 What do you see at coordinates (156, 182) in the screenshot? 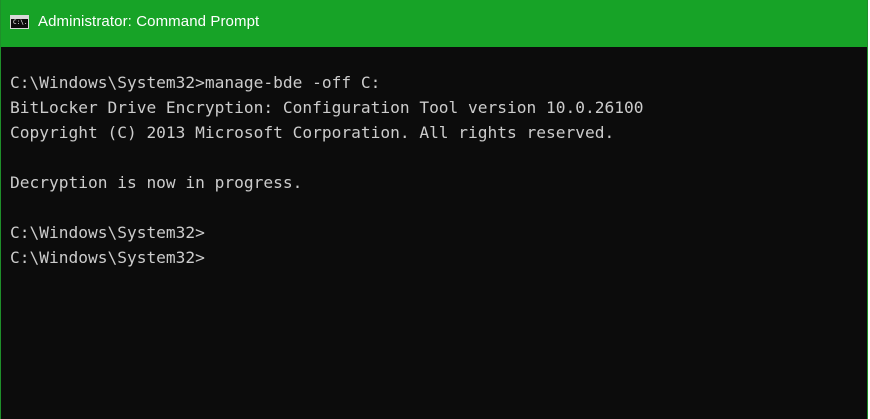
I see `console-line: Decryption is now in progress.` at bounding box center [156, 182].